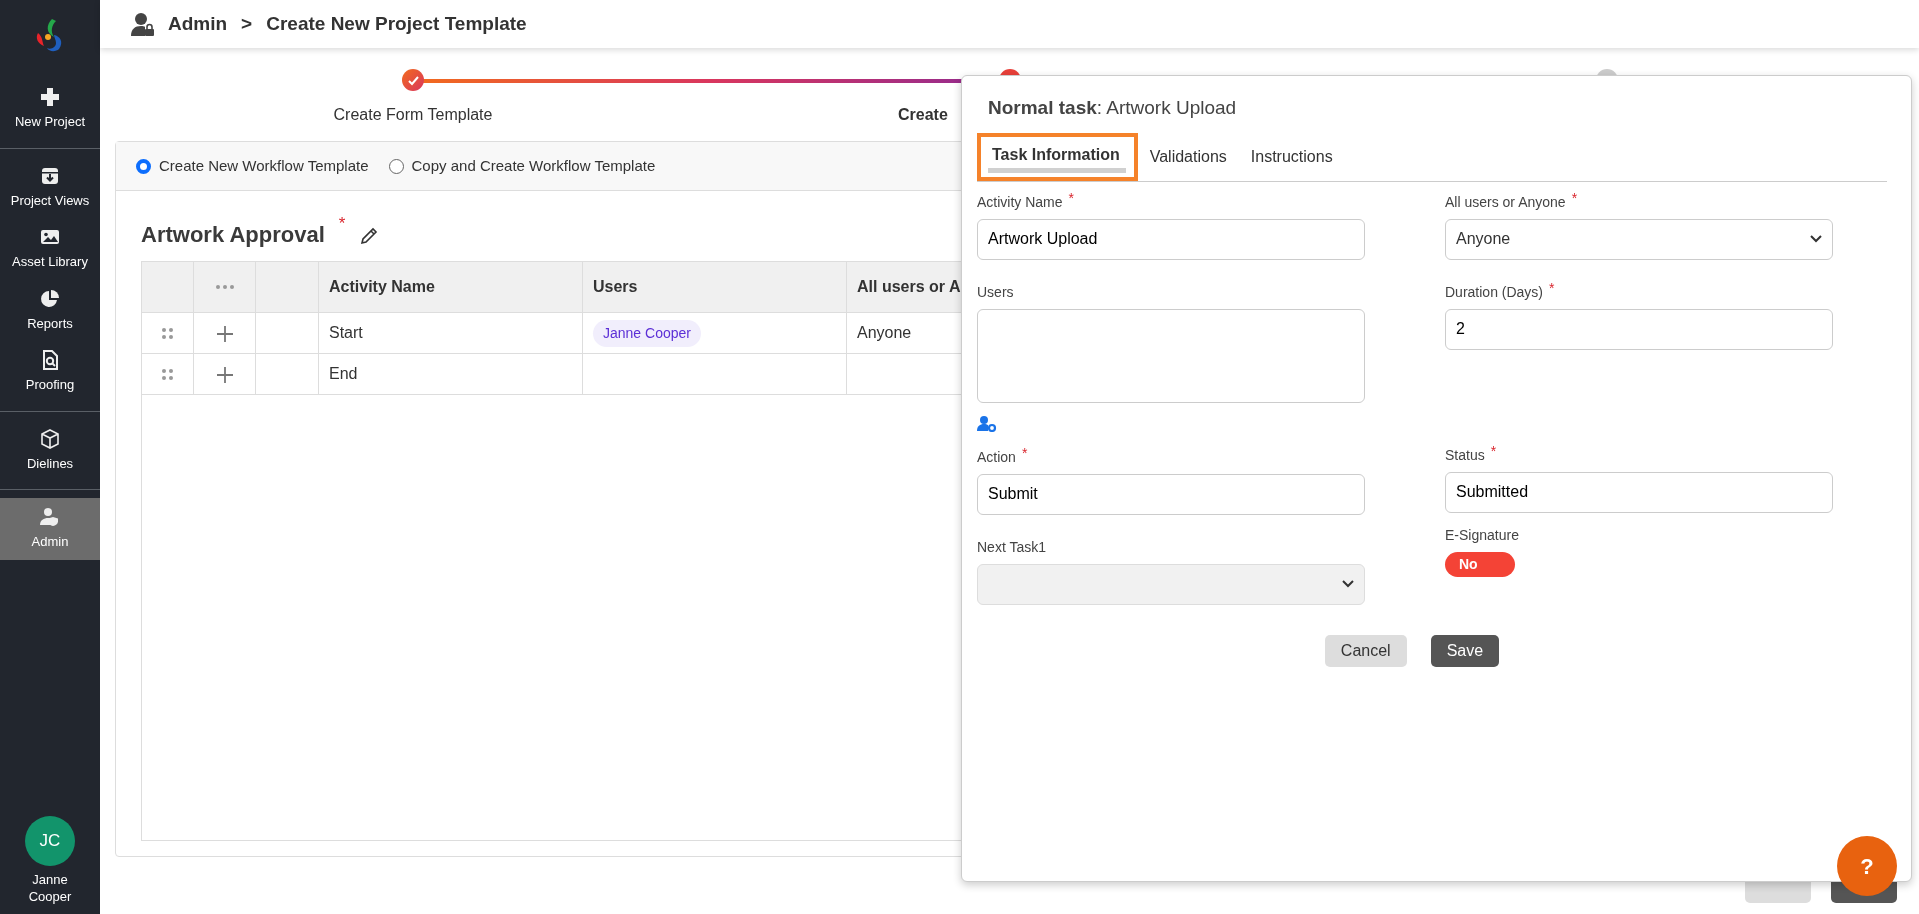  I want to click on cancel-button: Cancel, so click(1365, 650).